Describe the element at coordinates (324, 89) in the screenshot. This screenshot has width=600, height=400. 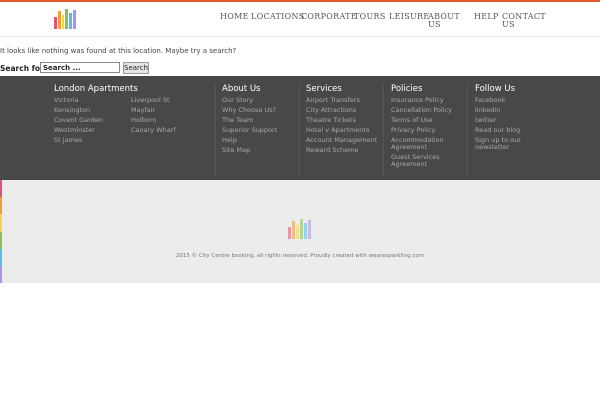
I see `footer-heading-services: Services` at that location.